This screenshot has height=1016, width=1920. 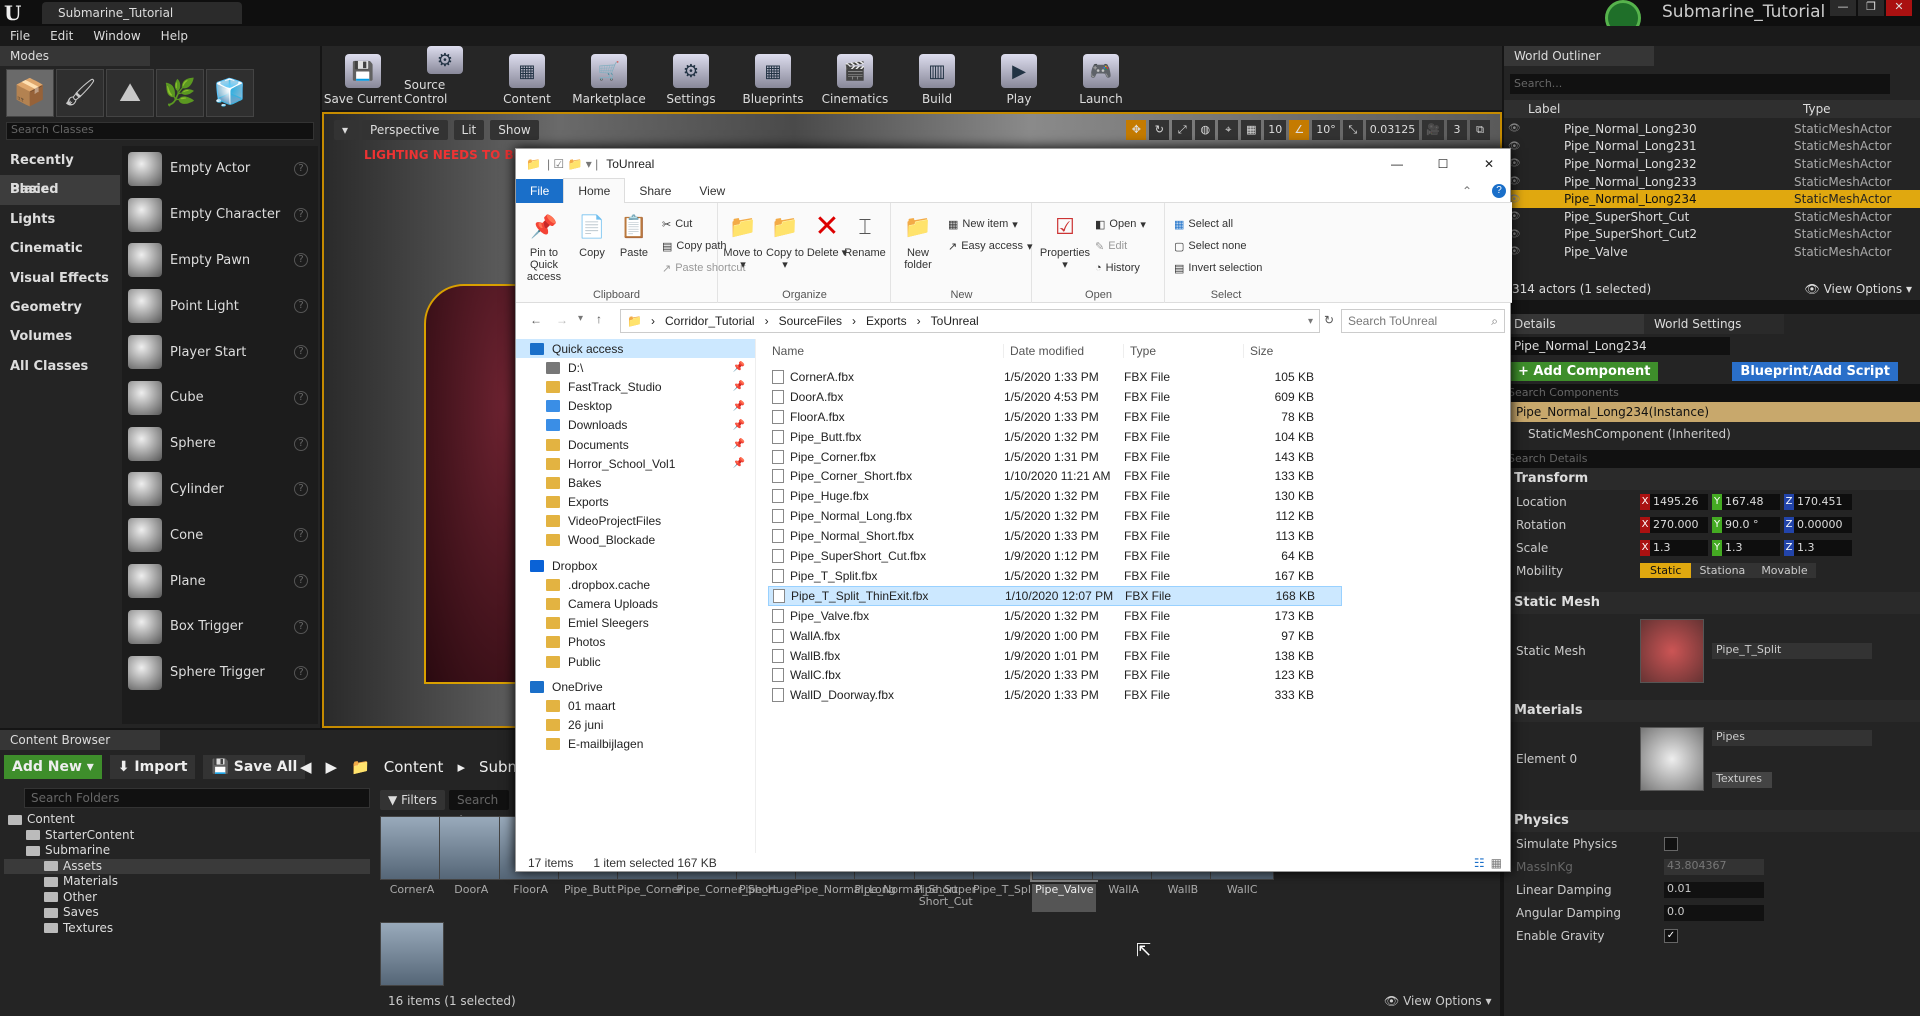 I want to click on folder-tree-item: Content, so click(x=187, y=820).